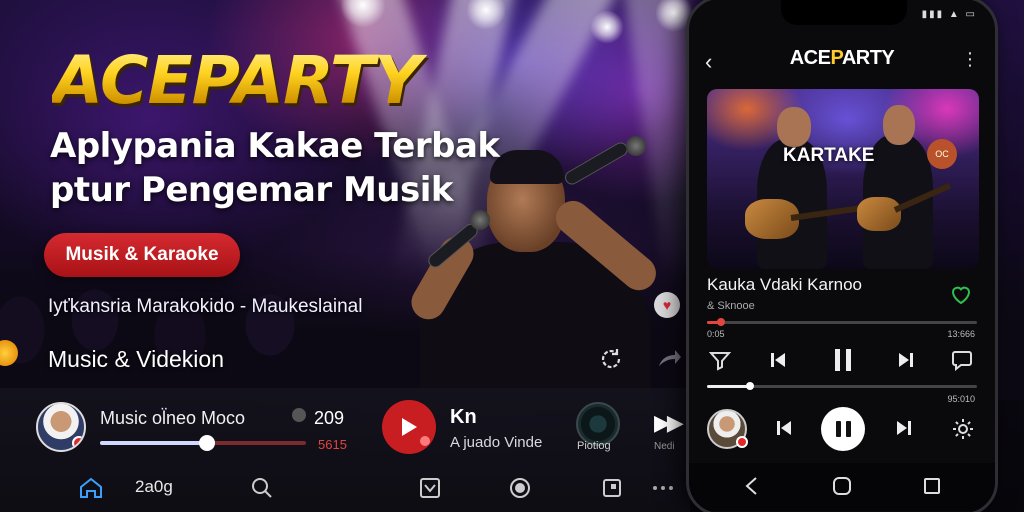  What do you see at coordinates (262, 81) in the screenshot?
I see `brand-logo: ACEPARTY` at bounding box center [262, 81].